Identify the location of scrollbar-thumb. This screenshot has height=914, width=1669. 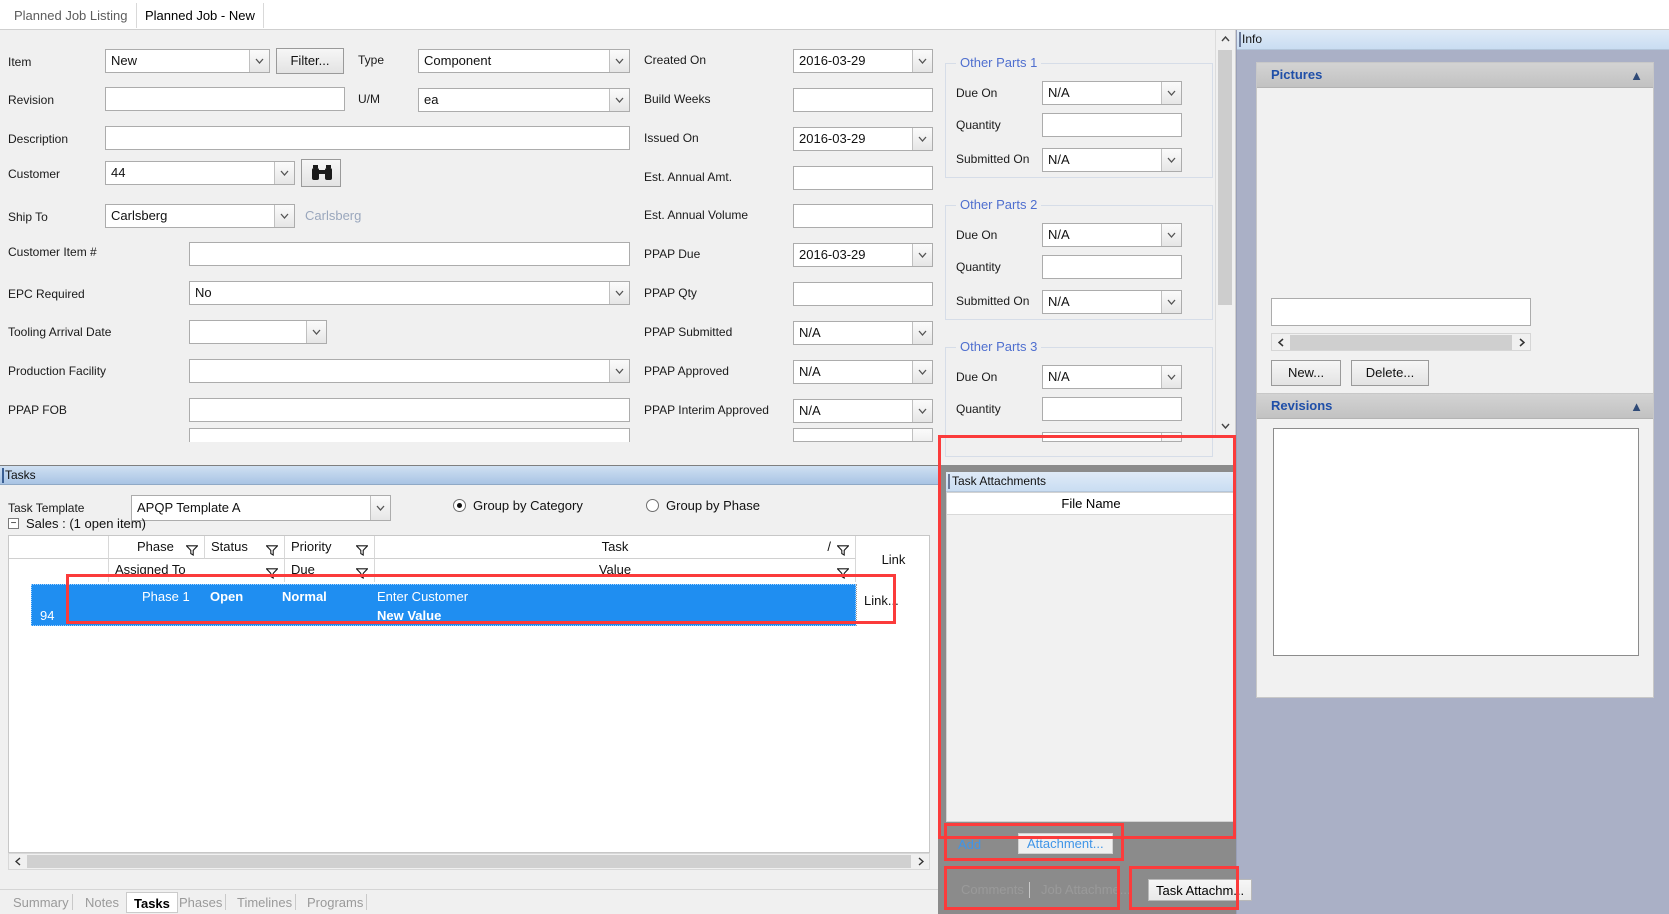
(1225, 177).